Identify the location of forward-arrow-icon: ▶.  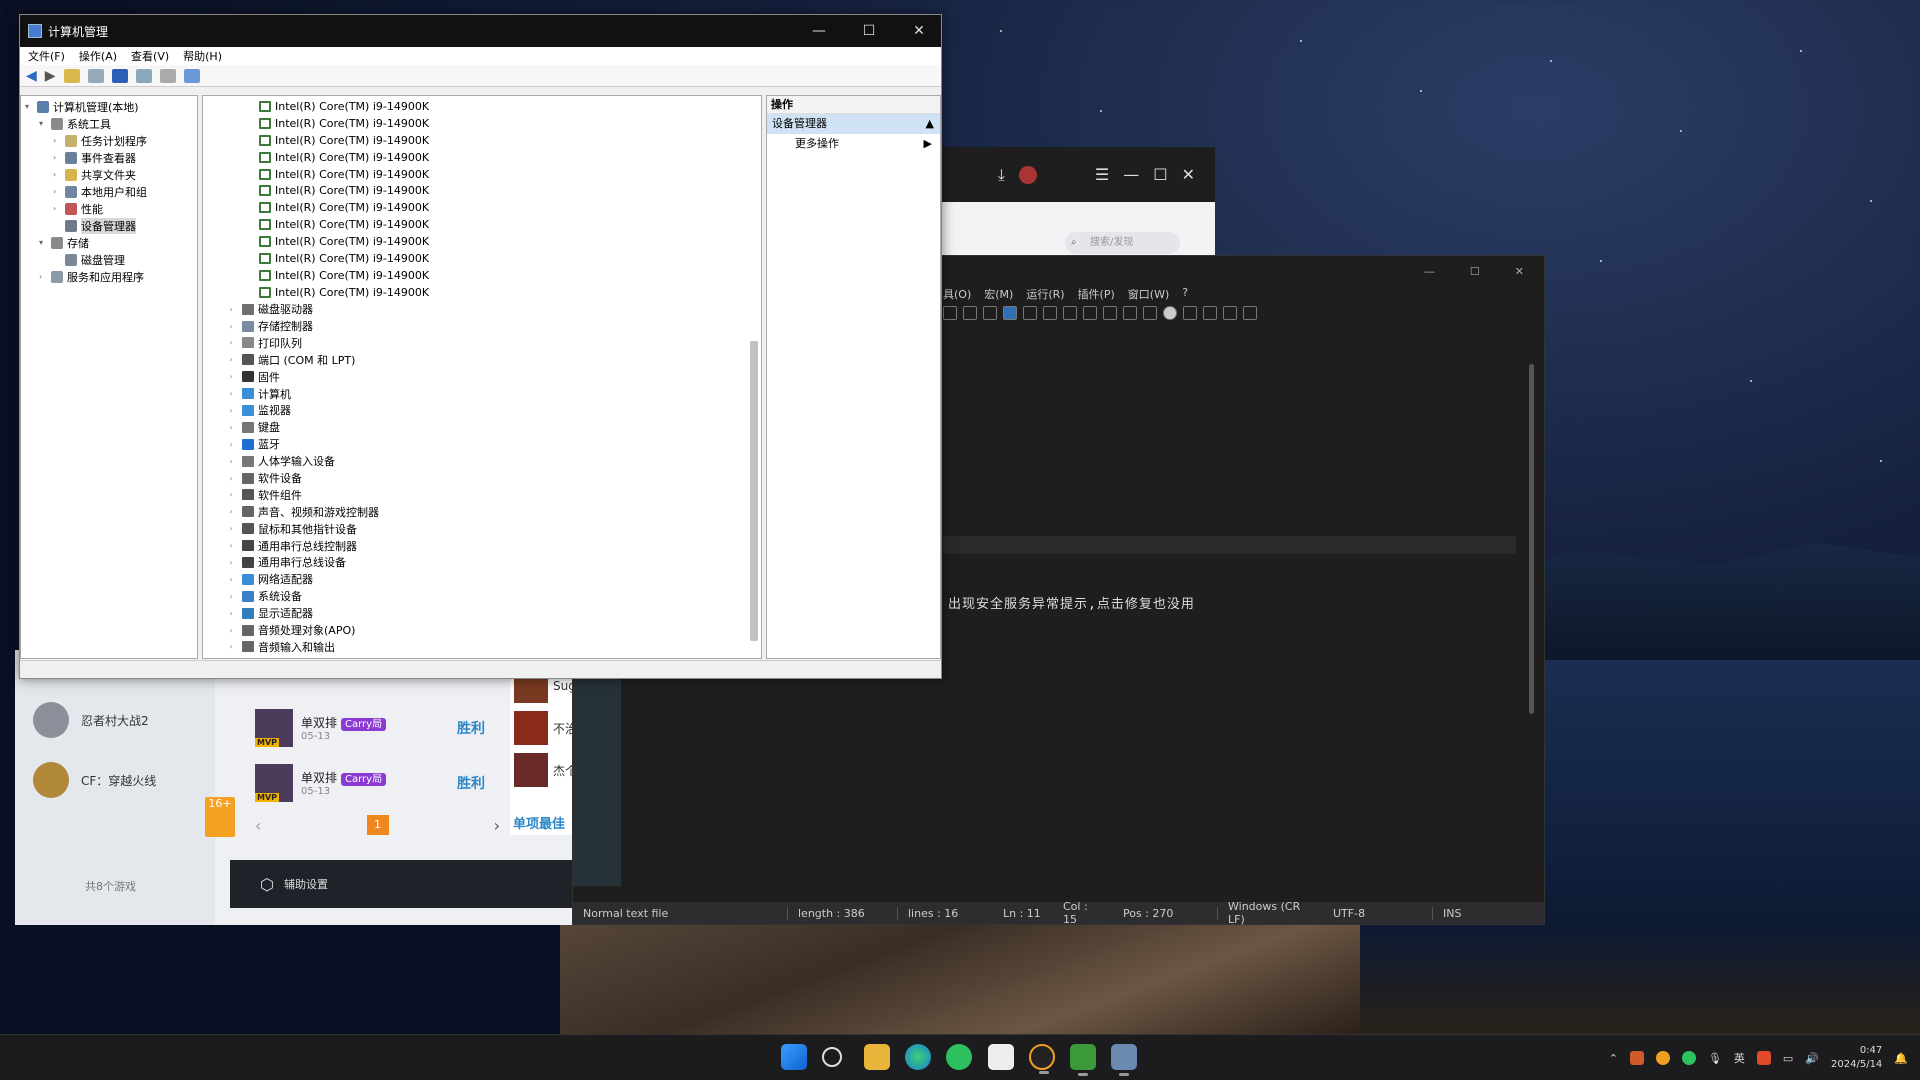
(50, 76).